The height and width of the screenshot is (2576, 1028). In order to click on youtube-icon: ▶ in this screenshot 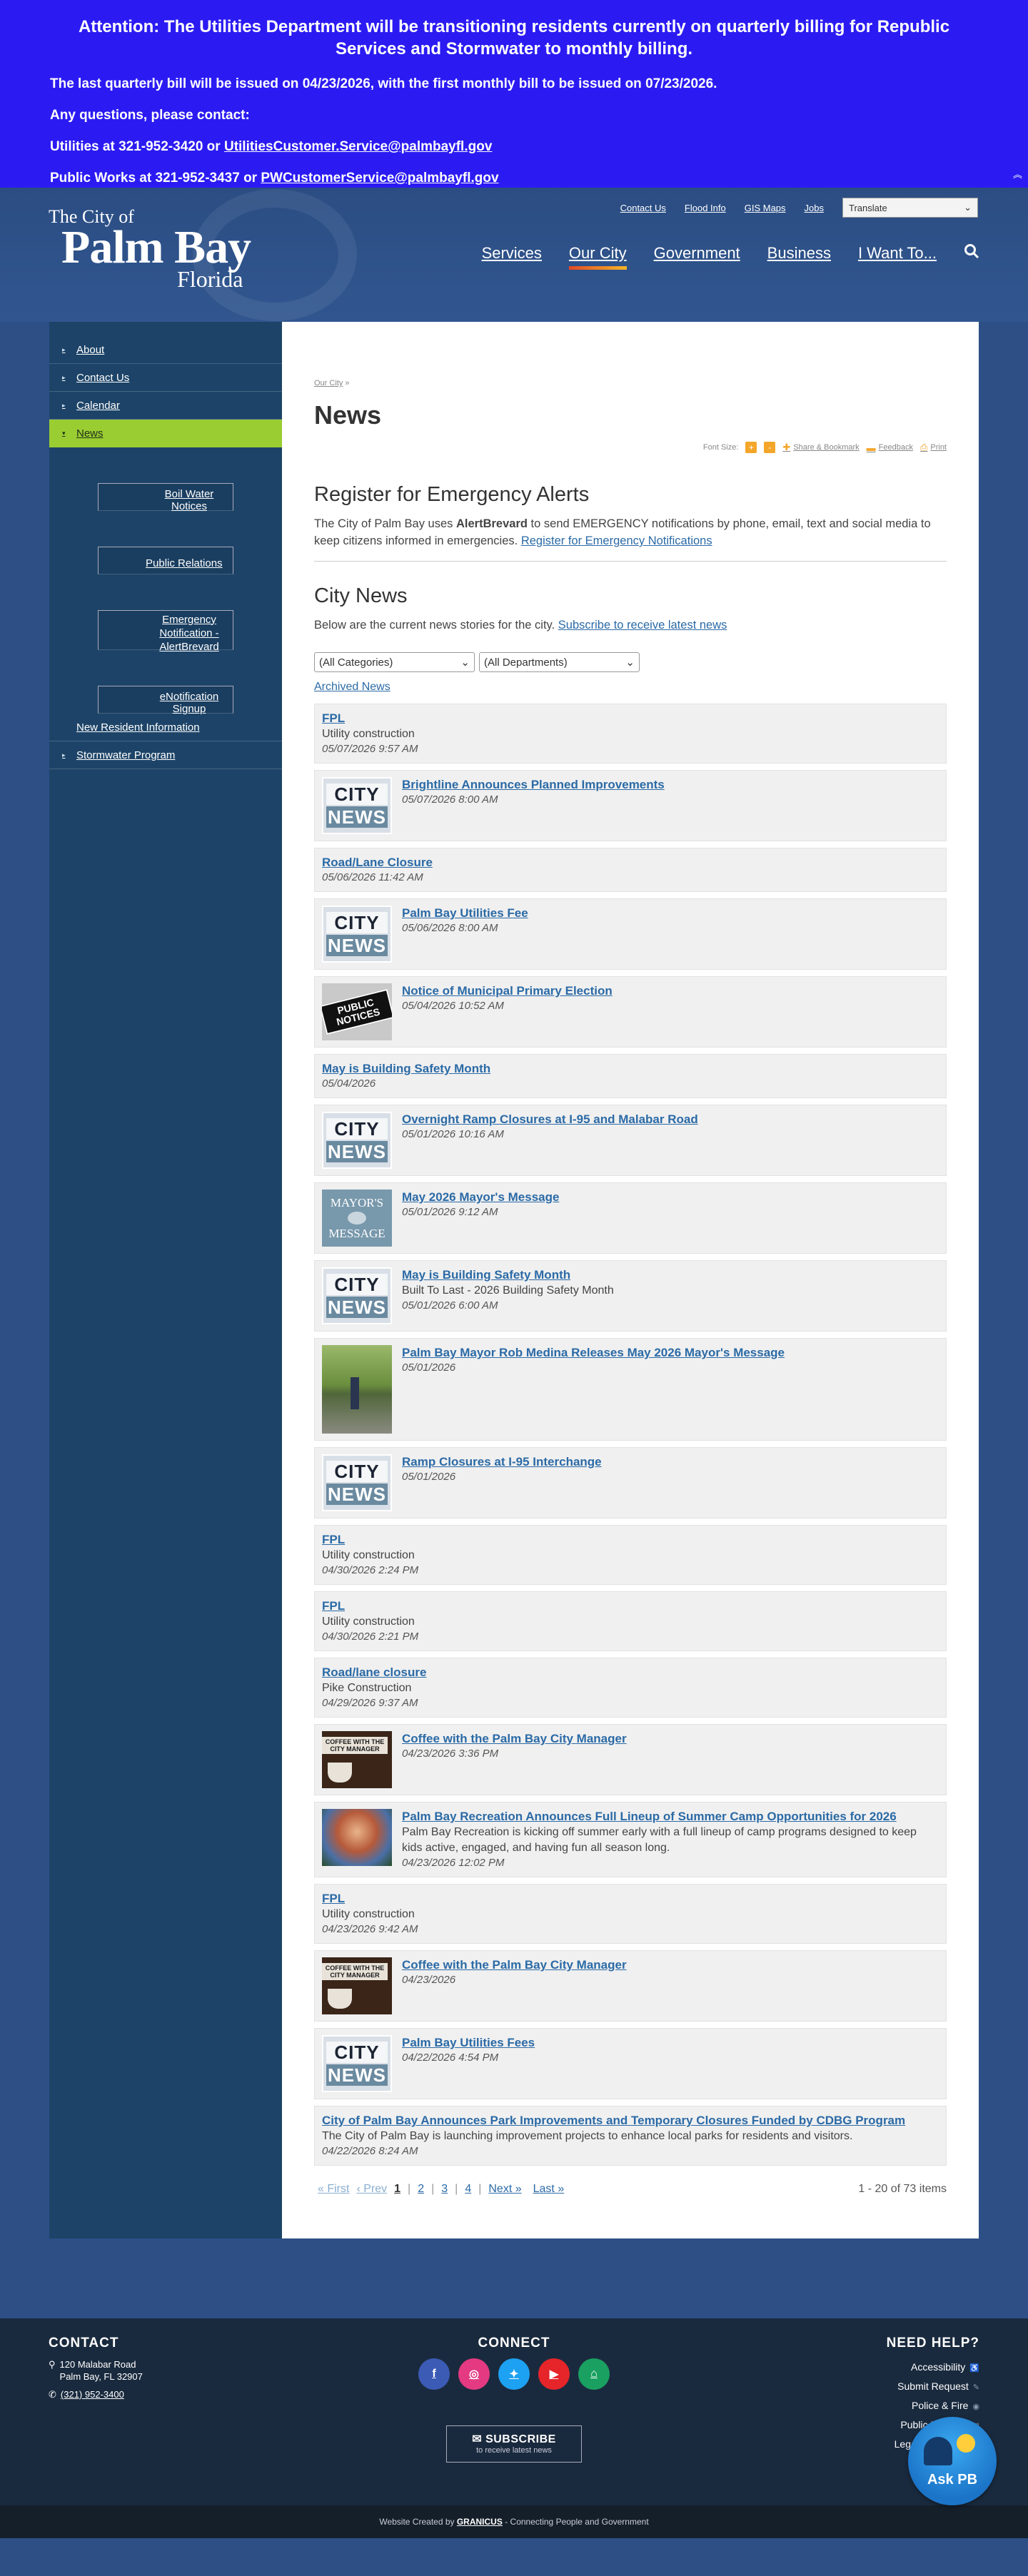, I will do `click(554, 2374)`.